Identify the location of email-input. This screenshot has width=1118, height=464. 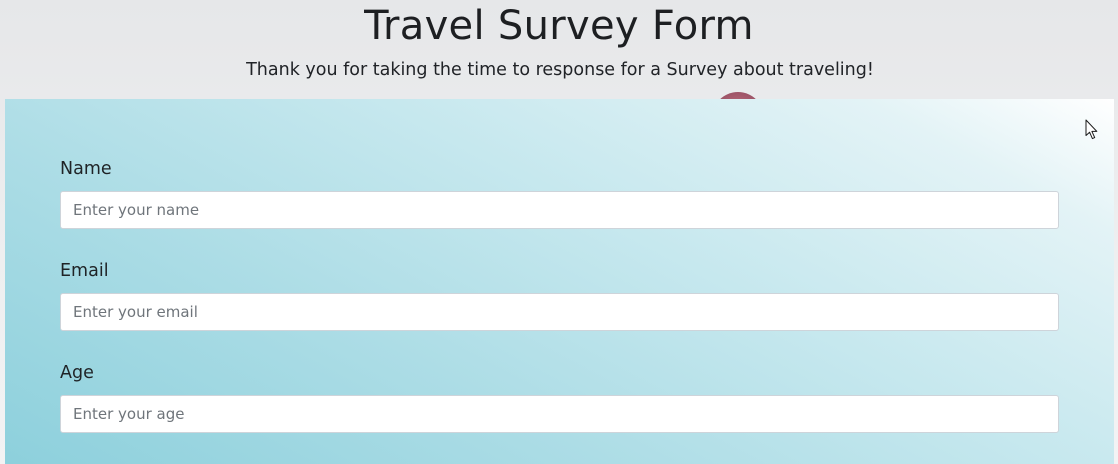
(559, 312).